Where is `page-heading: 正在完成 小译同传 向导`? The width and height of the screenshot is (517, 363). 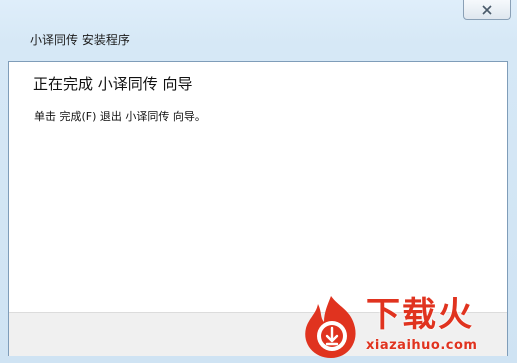 page-heading: 正在完成 小译同传 向导 is located at coordinates (113, 84).